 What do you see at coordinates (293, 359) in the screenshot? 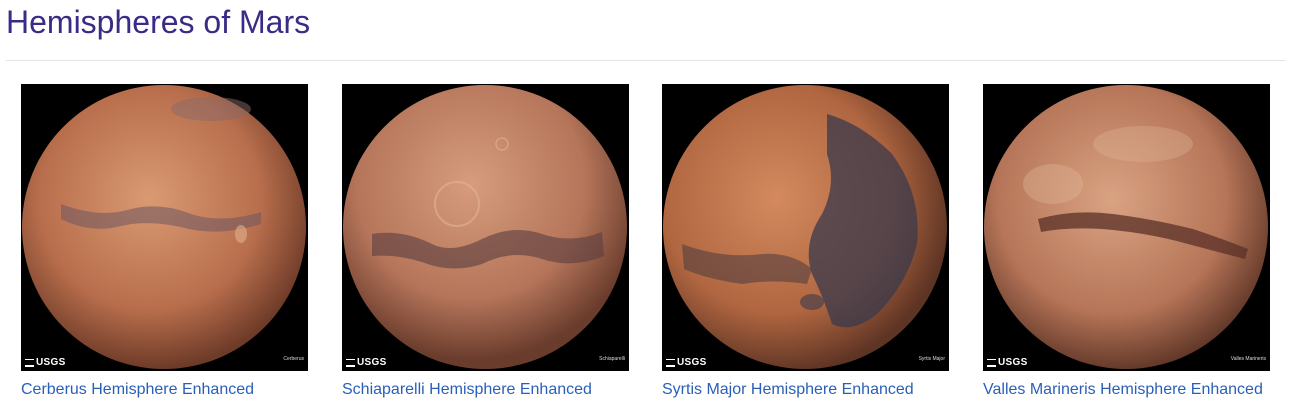
I see `image-credit-name: Cerberus` at bounding box center [293, 359].